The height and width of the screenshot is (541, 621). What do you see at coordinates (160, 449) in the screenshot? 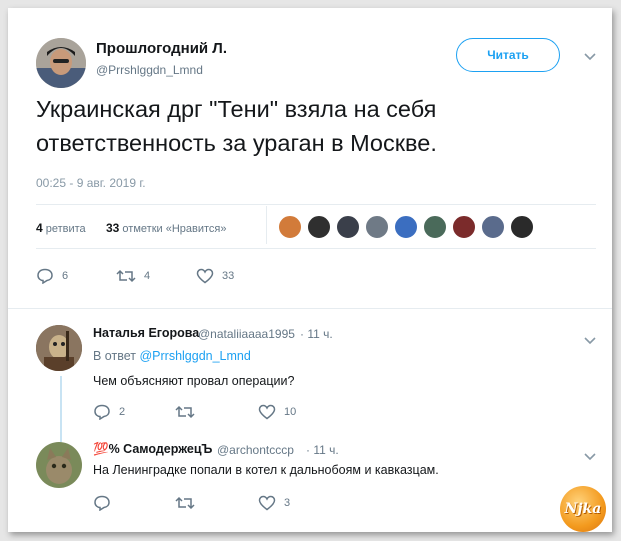
I see `reply-author-name-text: % СамодержецЪ` at bounding box center [160, 449].